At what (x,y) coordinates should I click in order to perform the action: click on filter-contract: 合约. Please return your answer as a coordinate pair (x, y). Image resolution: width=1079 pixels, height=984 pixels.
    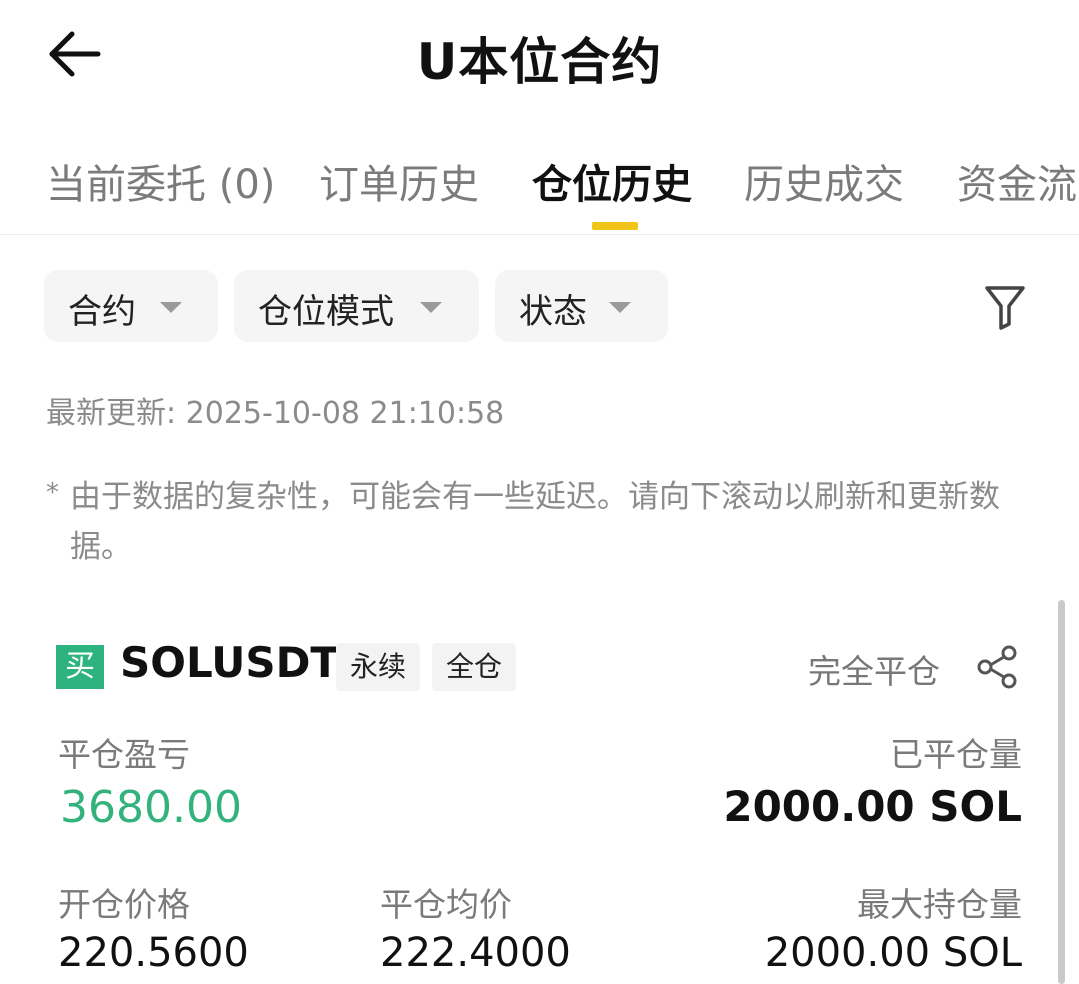
    Looking at the image, I should click on (131, 306).